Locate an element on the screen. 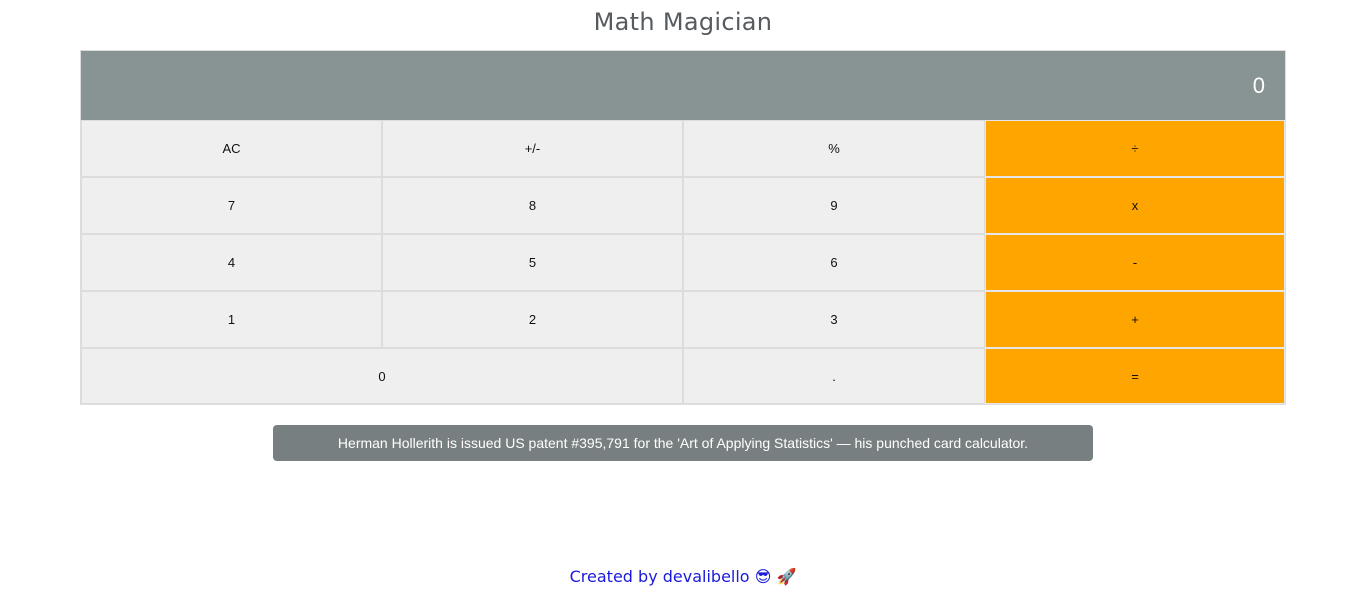  digit-9-button: 9 is located at coordinates (834, 205).